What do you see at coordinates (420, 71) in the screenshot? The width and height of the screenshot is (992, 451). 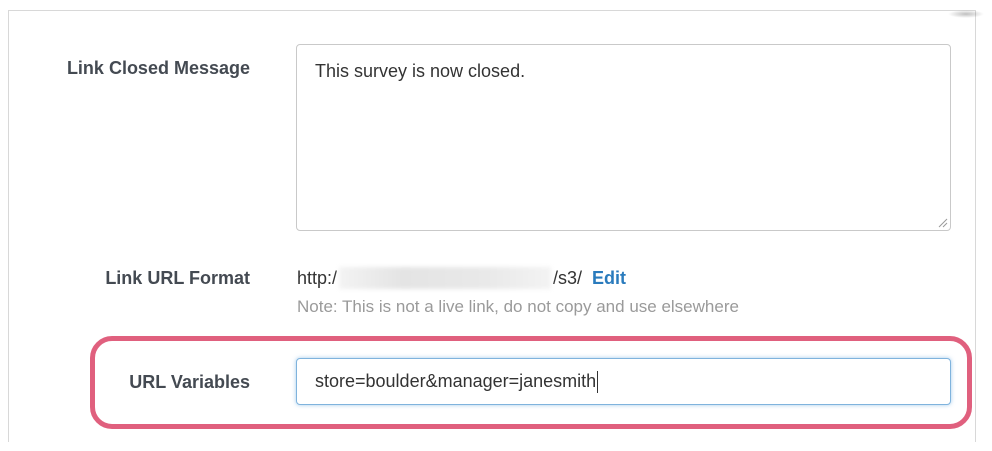 I see `link-closed-message-text: This survey is now closed.` at bounding box center [420, 71].